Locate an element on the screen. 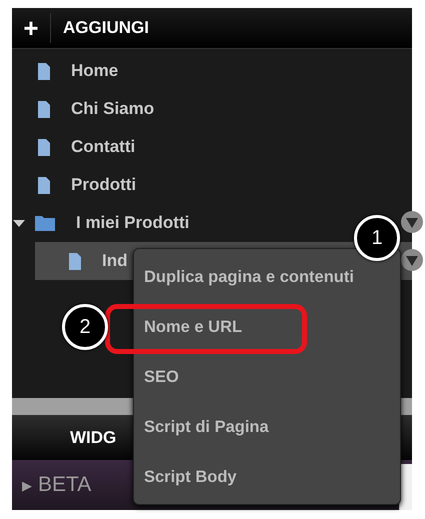  beta-label: BETA is located at coordinates (65, 485).